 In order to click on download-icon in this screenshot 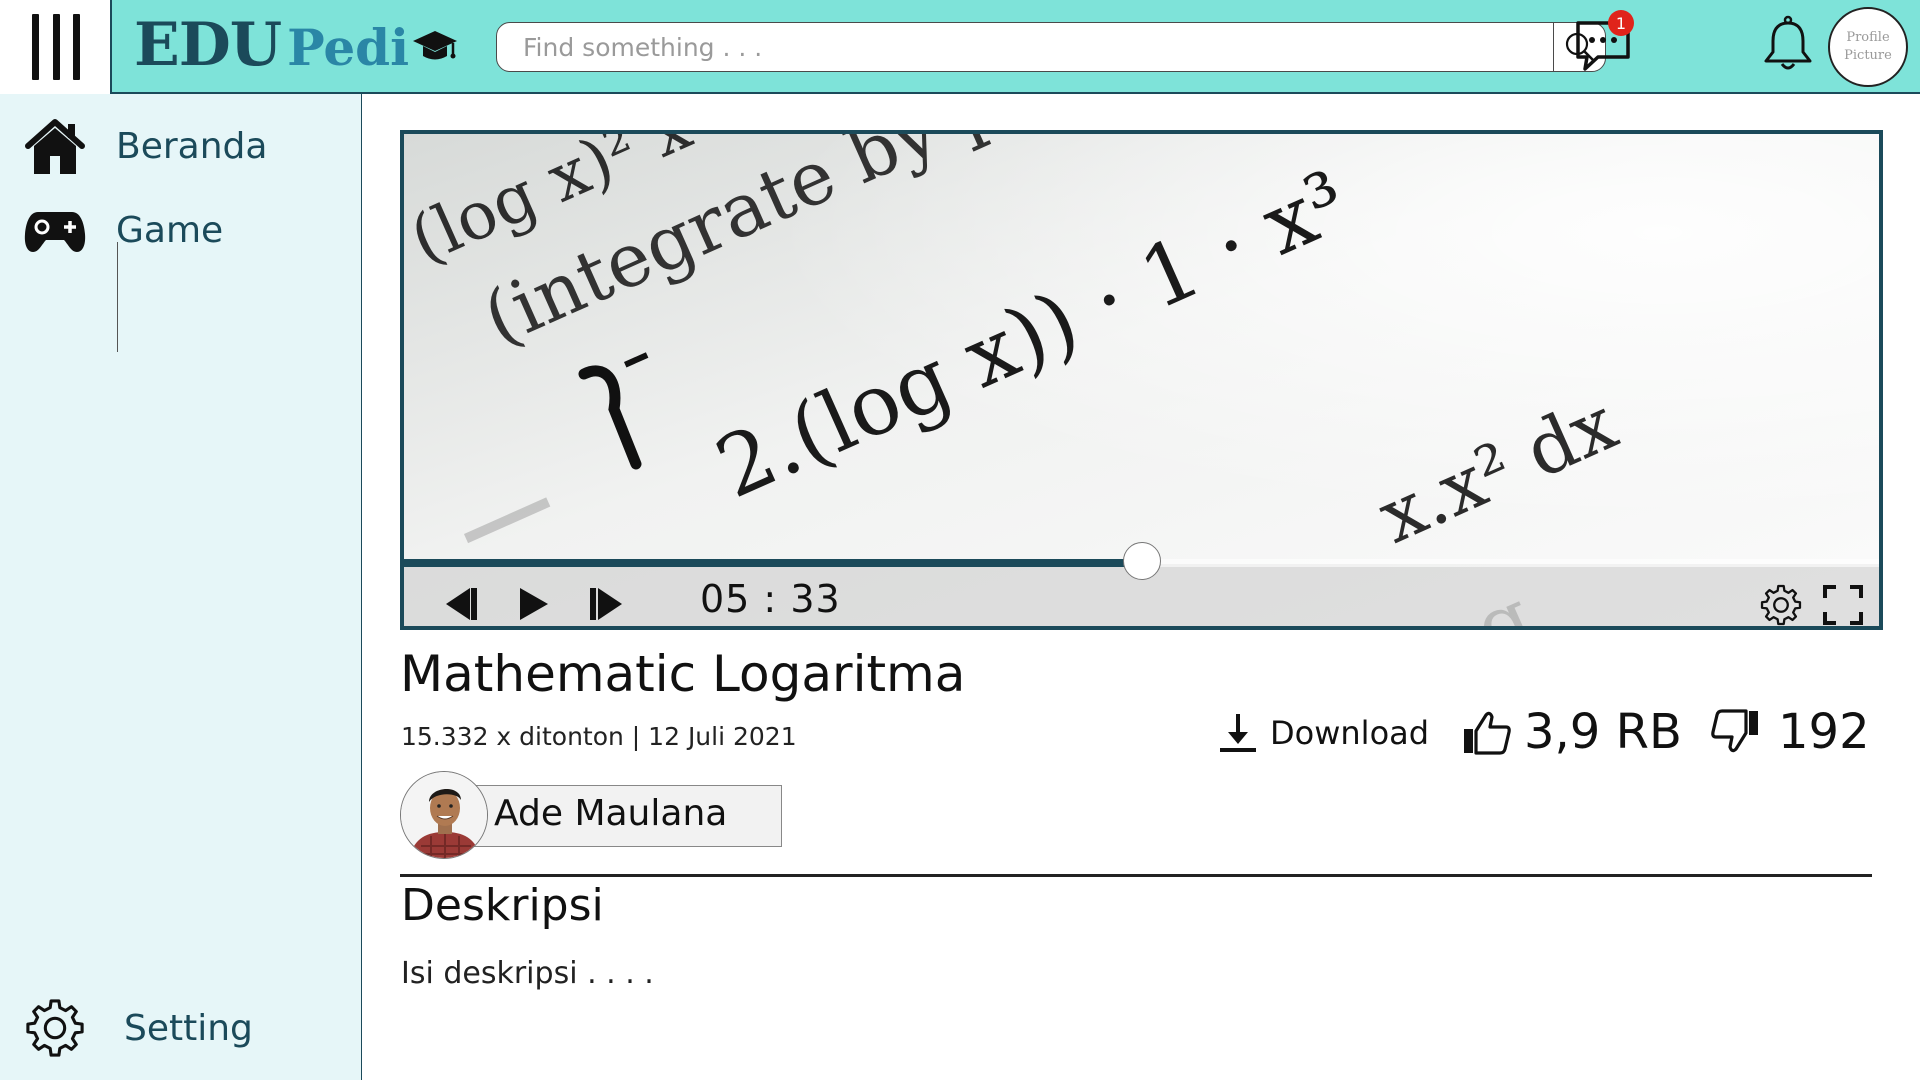, I will do `click(1238, 733)`.